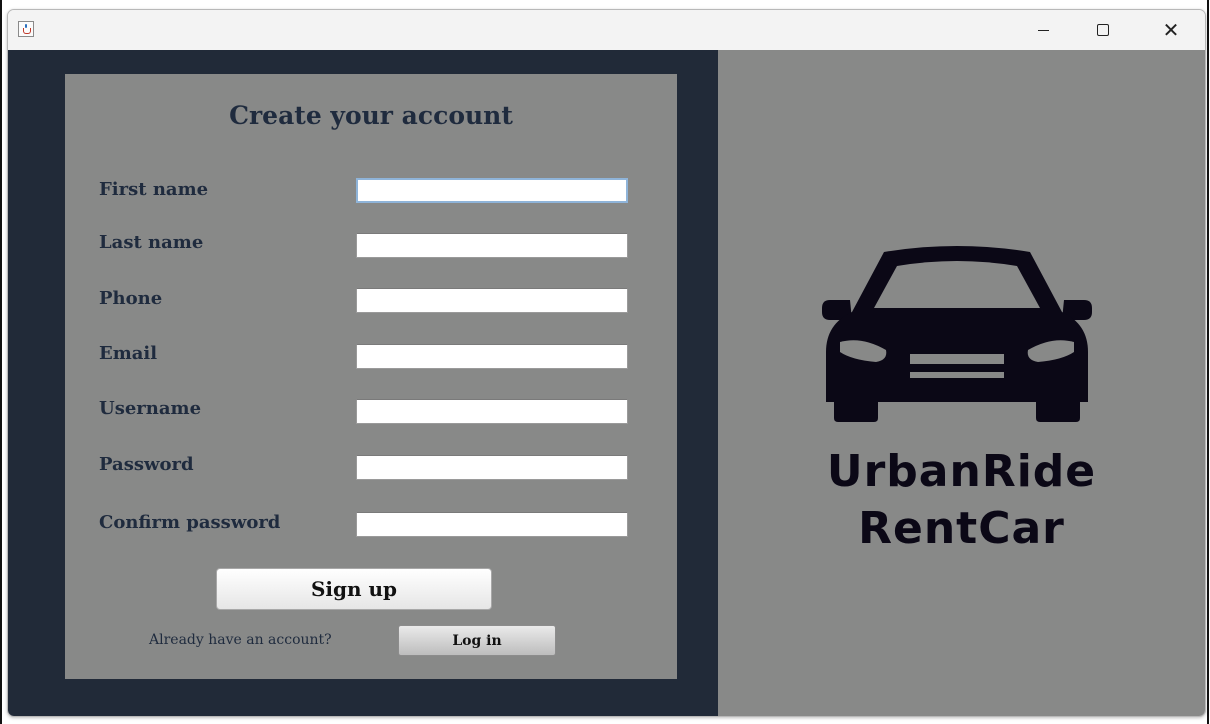 The image size is (1210, 724). I want to click on maximize-button, so click(1103, 30).